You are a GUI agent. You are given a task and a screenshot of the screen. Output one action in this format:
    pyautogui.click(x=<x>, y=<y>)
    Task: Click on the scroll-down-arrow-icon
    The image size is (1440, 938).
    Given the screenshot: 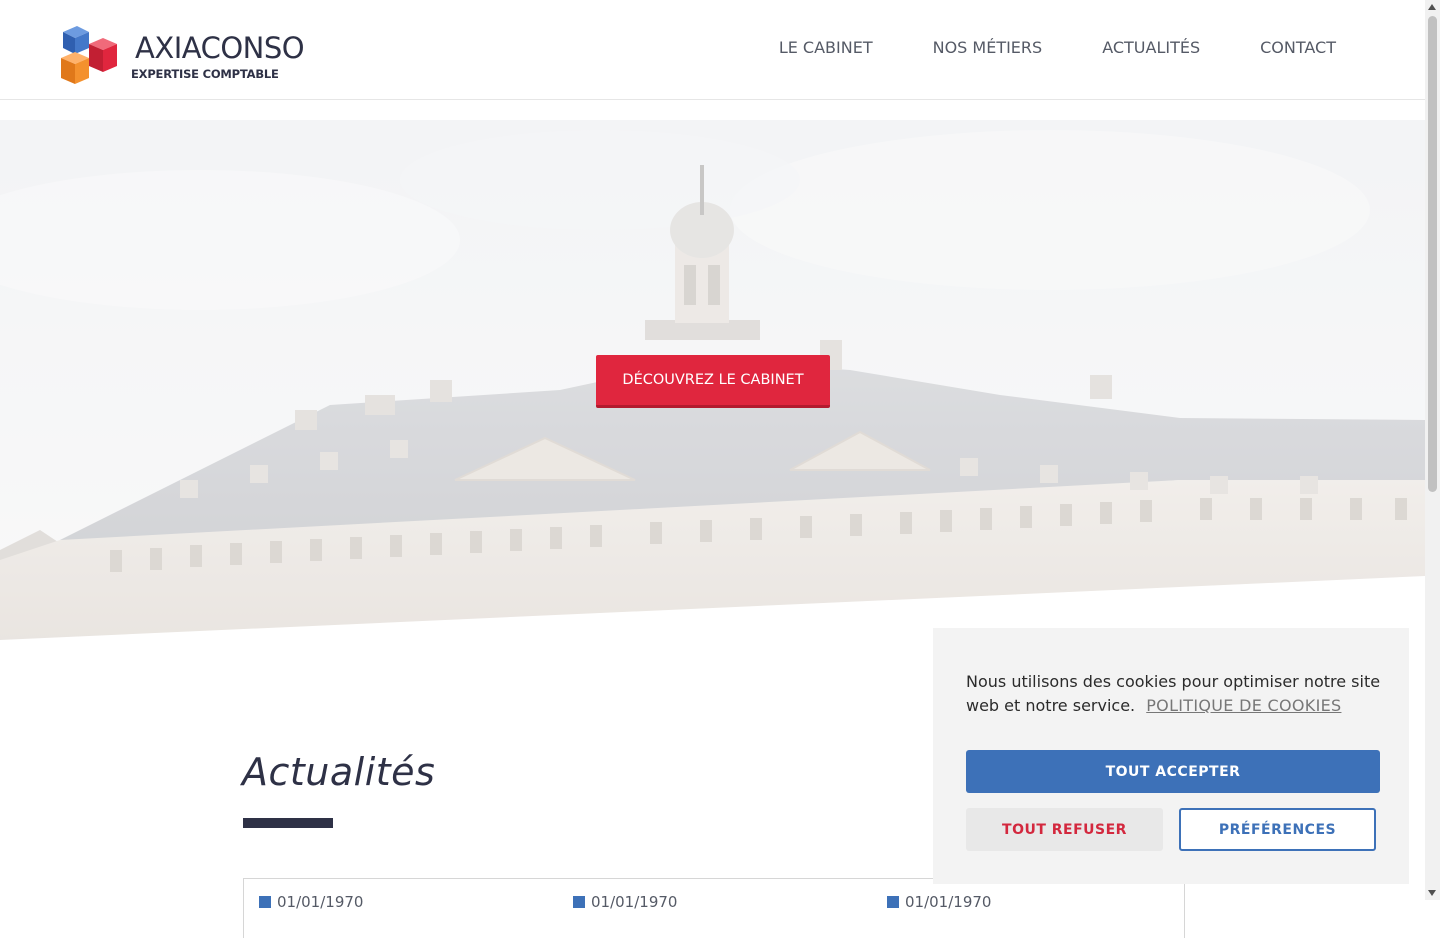 What is the action you would take?
    pyautogui.click(x=1432, y=893)
    